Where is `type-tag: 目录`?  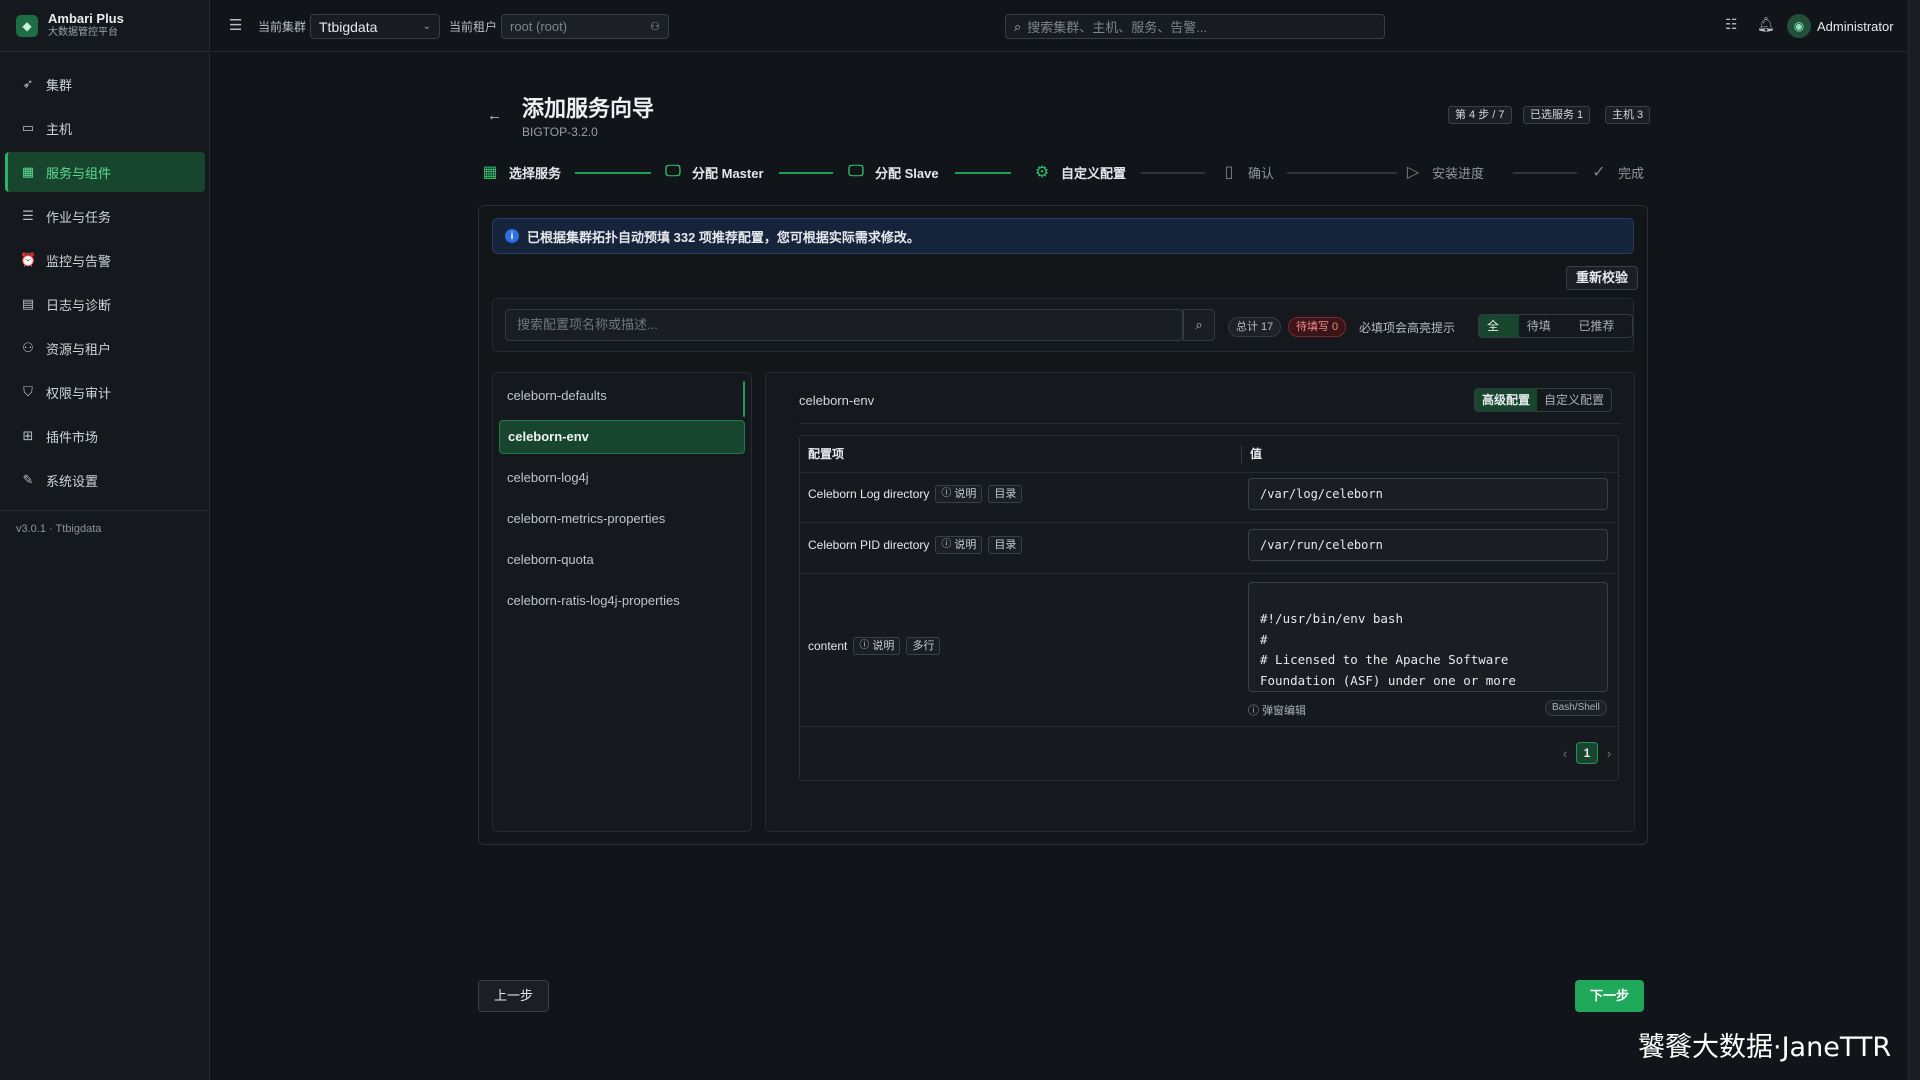 type-tag: 目录 is located at coordinates (1005, 494).